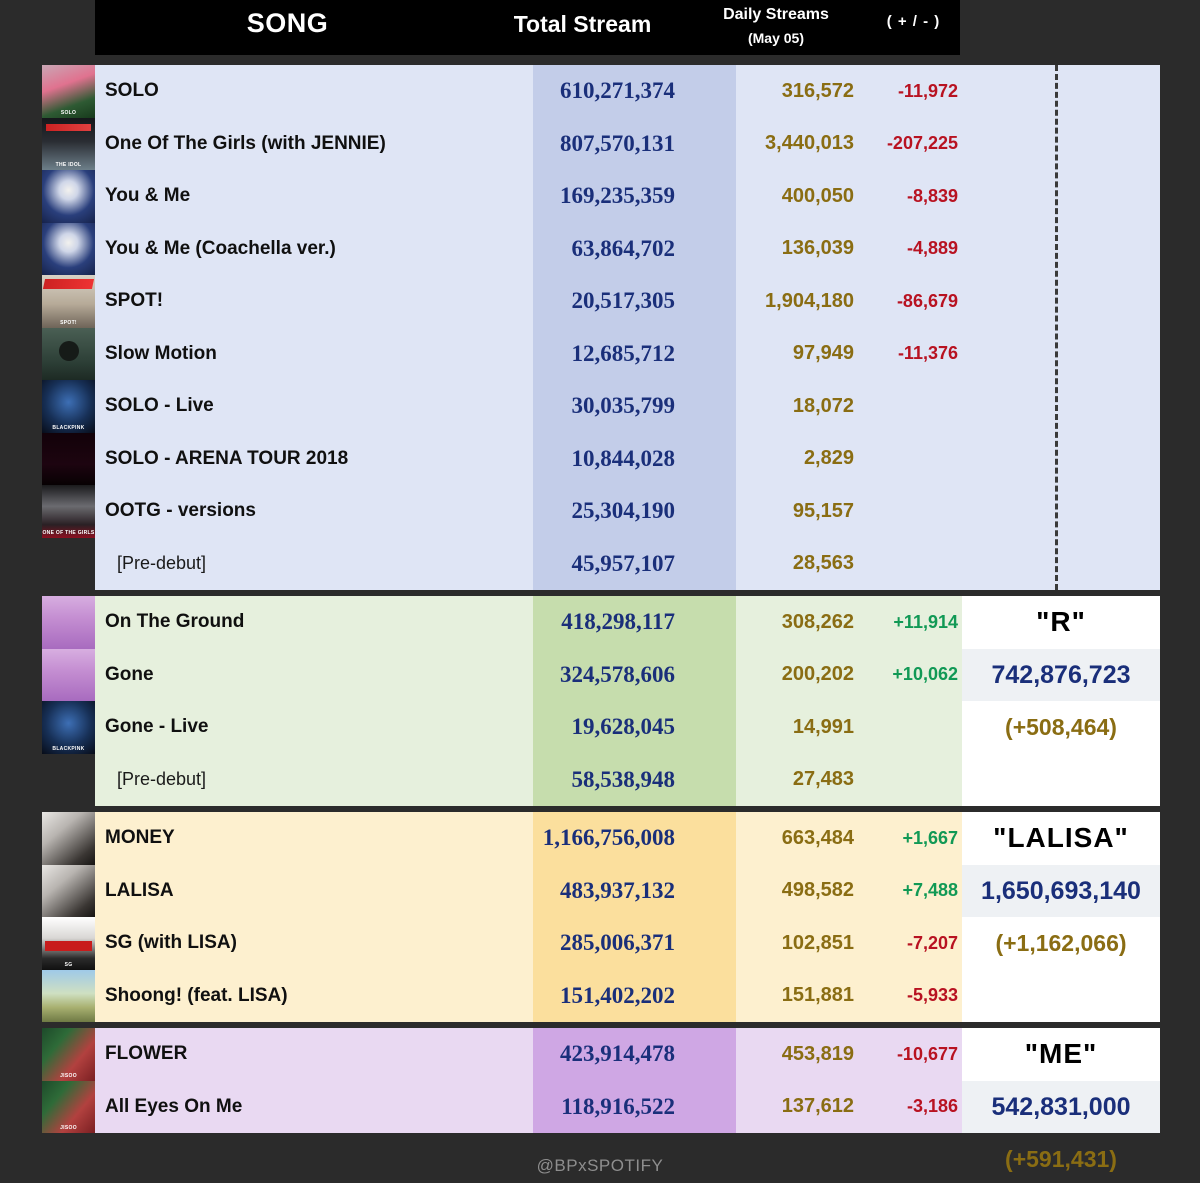 The width and height of the screenshot is (1200, 1183). Describe the element at coordinates (527, 780) in the screenshot. I see `table-row: [Pre-debut] 58,538,948 27,483` at that location.